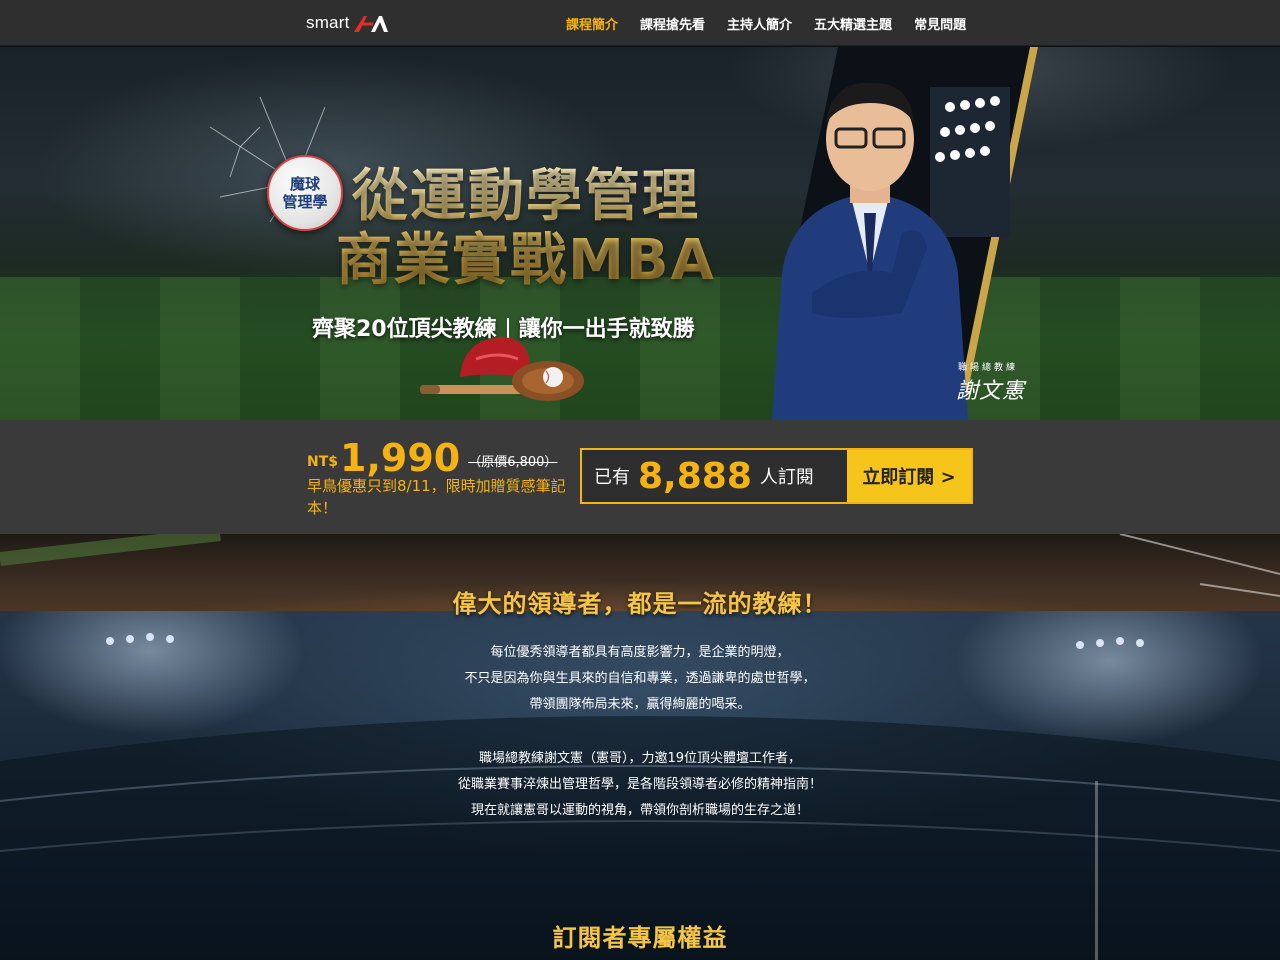 The height and width of the screenshot is (960, 1280). Describe the element at coordinates (640, 938) in the screenshot. I see `subscriber-benefits-heading: 訂閱者專屬權益` at that location.